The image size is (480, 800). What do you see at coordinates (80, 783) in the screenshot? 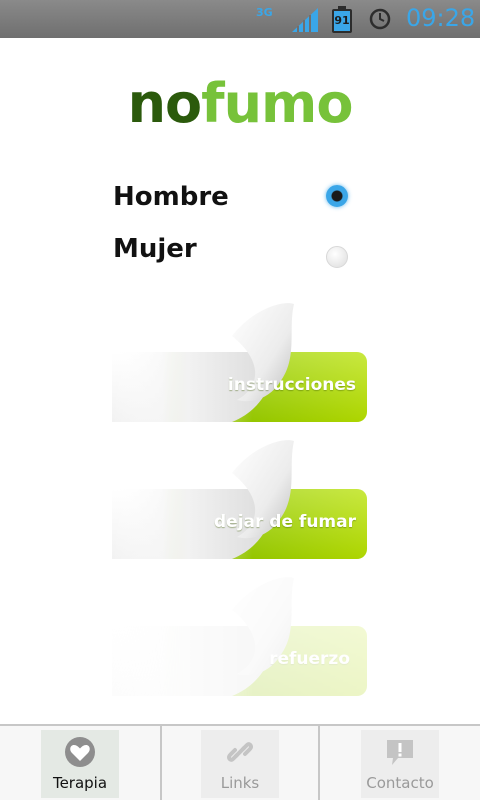
I see `tab-label: Terapia` at bounding box center [80, 783].